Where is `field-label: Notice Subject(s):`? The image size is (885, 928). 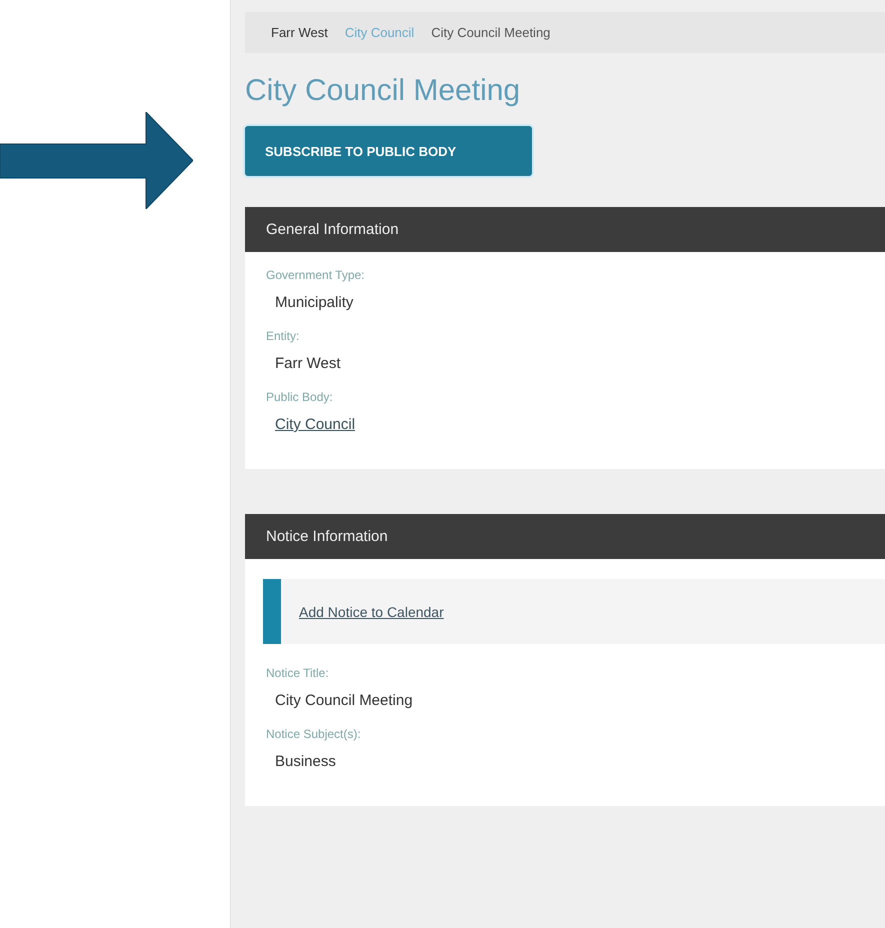
field-label: Notice Subject(s): is located at coordinates (313, 734).